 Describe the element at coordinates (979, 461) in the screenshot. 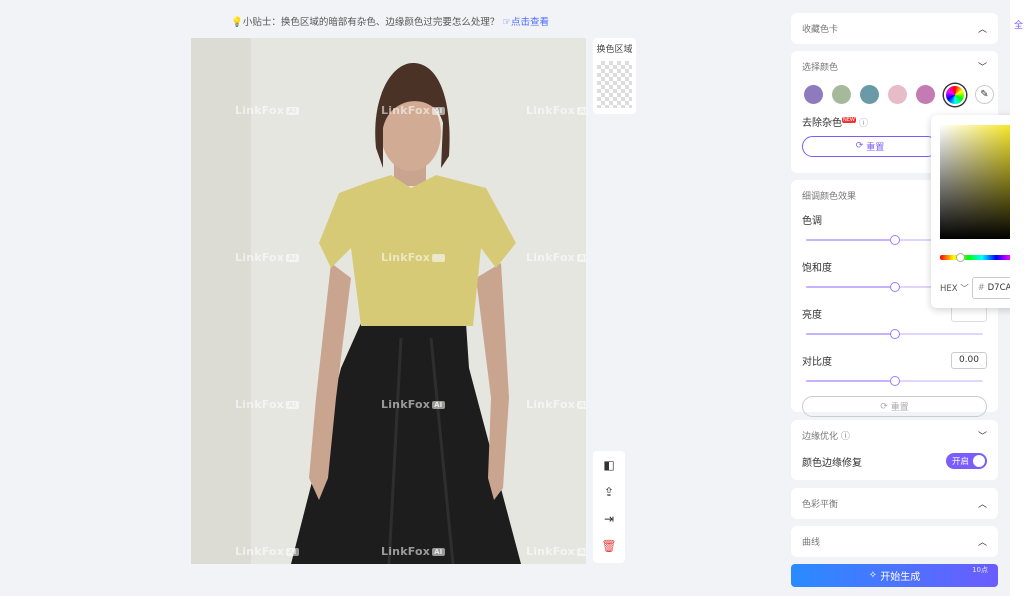

I see `toggle-knob` at that location.